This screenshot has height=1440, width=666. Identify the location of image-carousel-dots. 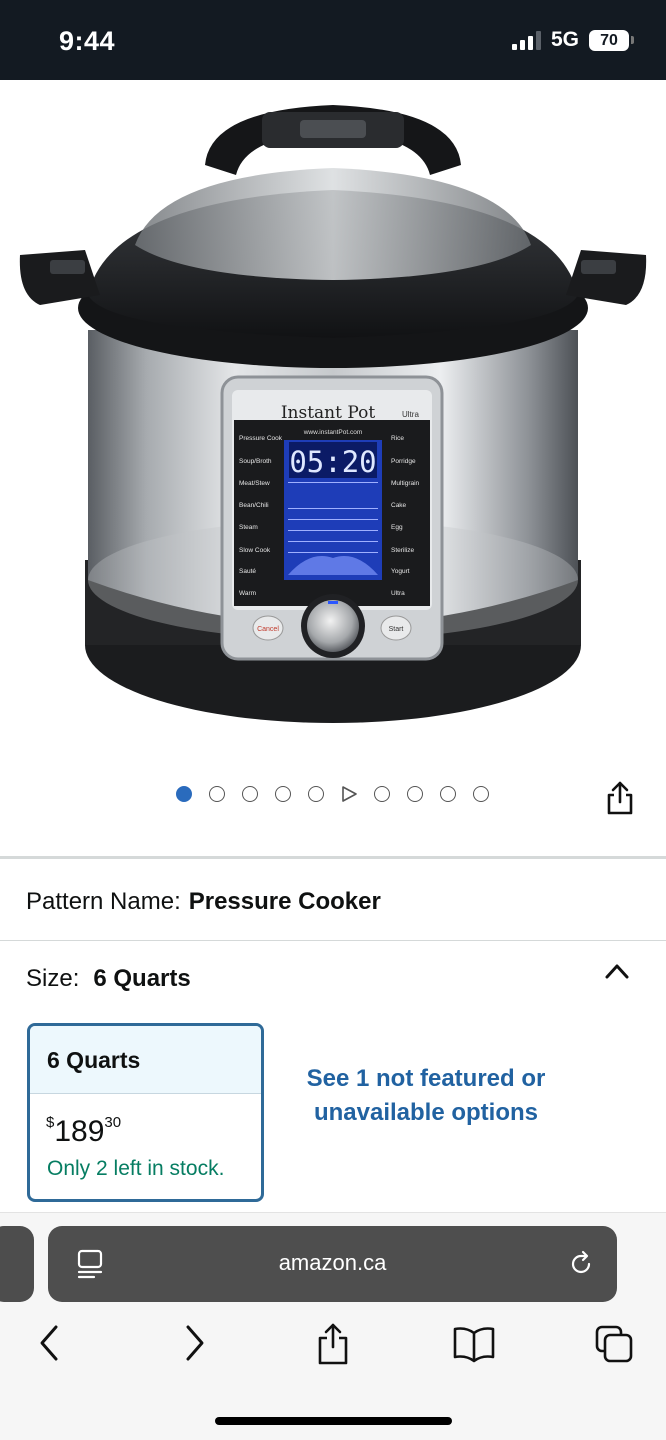
(332, 794).